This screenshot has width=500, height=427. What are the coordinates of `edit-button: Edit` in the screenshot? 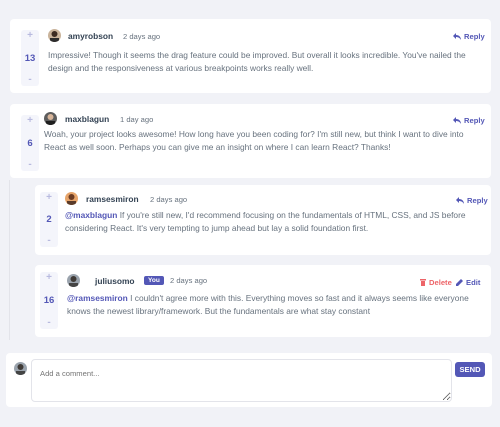 It's located at (468, 282).